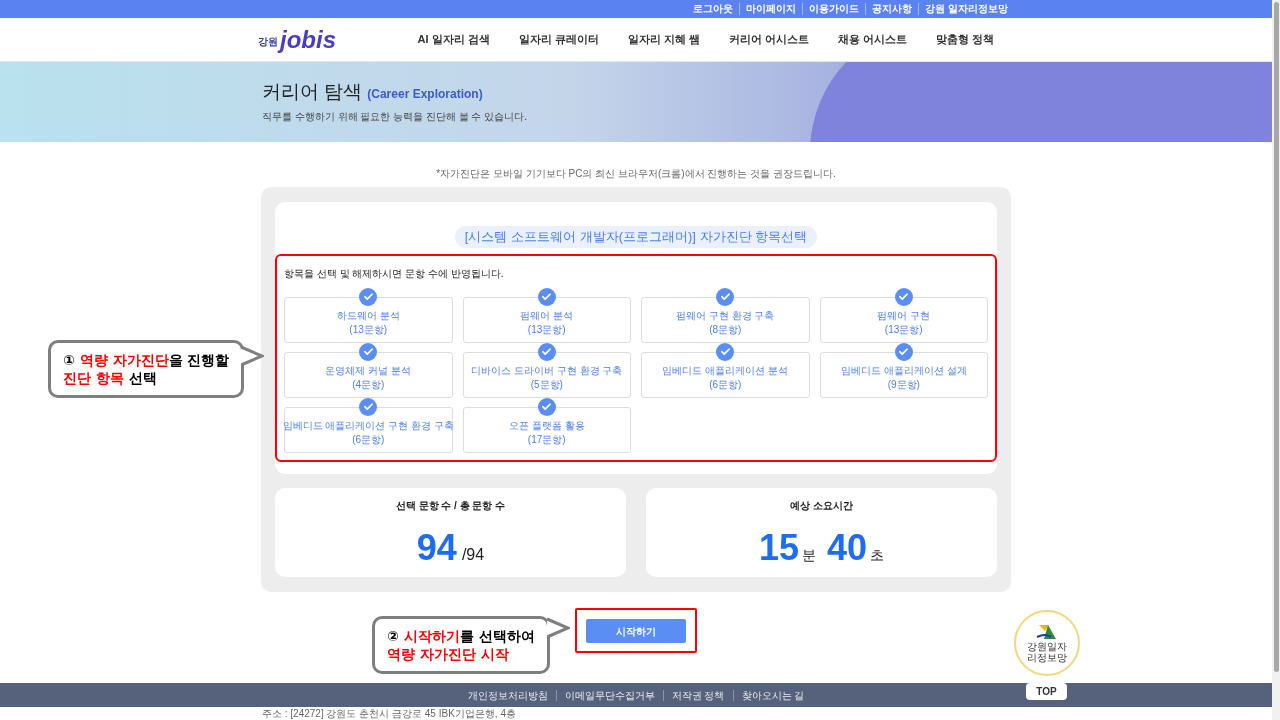 Image resolution: width=1280 pixels, height=720 pixels. What do you see at coordinates (821, 505) in the screenshot?
I see `card-label: 예상 소요시간` at bounding box center [821, 505].